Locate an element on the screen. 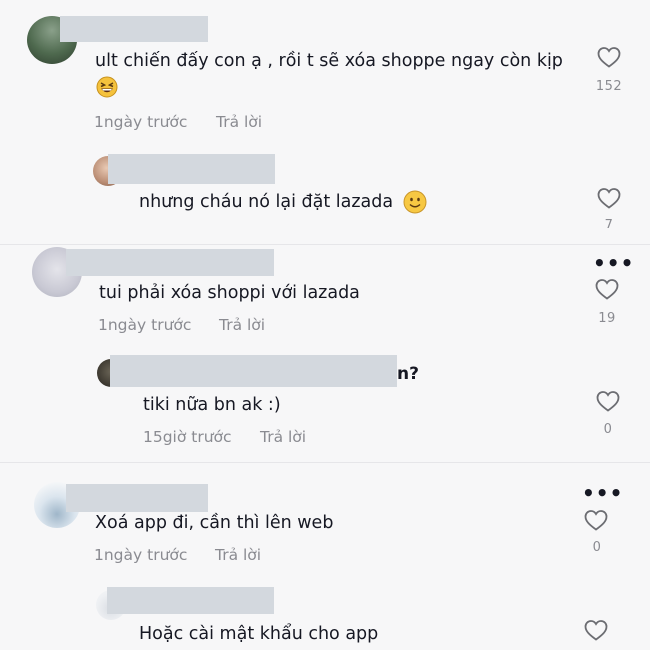 The height and width of the screenshot is (650, 650). grinning-squint-face-icon is located at coordinates (107, 87).